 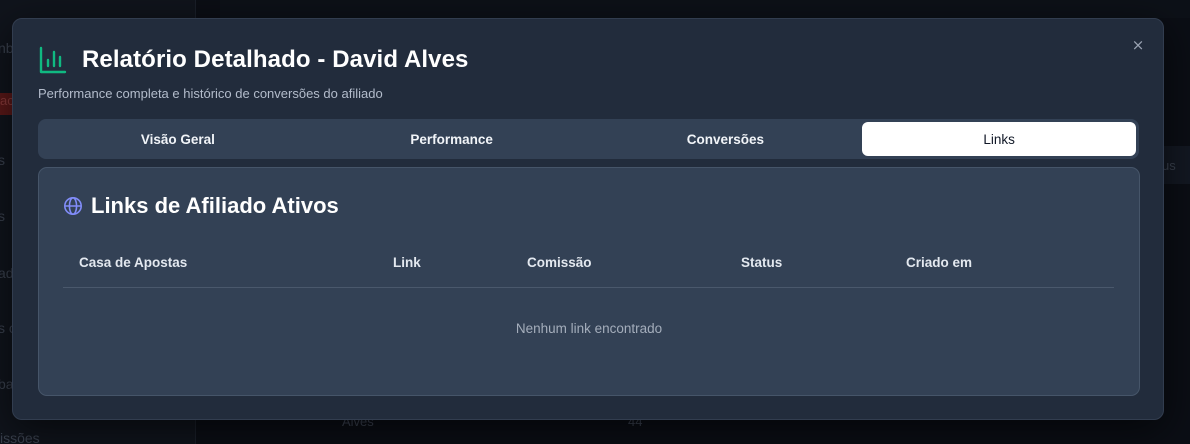 I want to click on background-header, so click(x=705, y=9).